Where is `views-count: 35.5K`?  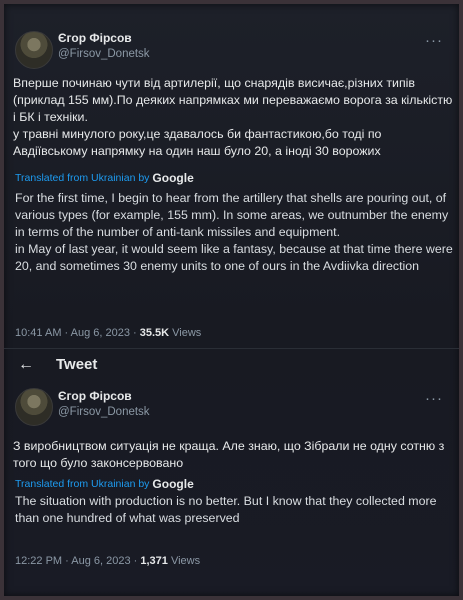 views-count: 35.5K is located at coordinates (154, 333).